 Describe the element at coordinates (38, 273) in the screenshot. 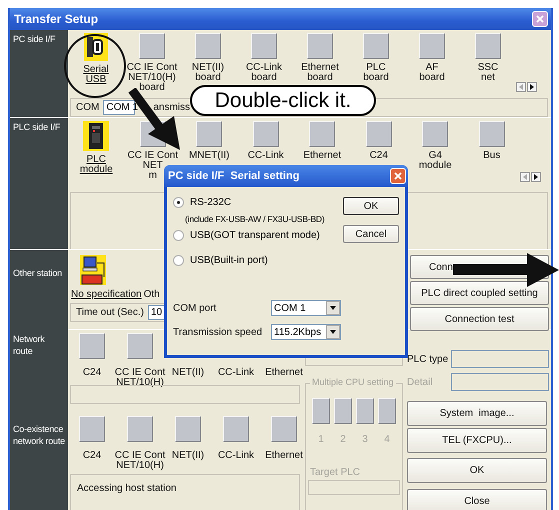

I see `section-label: Other station` at that location.